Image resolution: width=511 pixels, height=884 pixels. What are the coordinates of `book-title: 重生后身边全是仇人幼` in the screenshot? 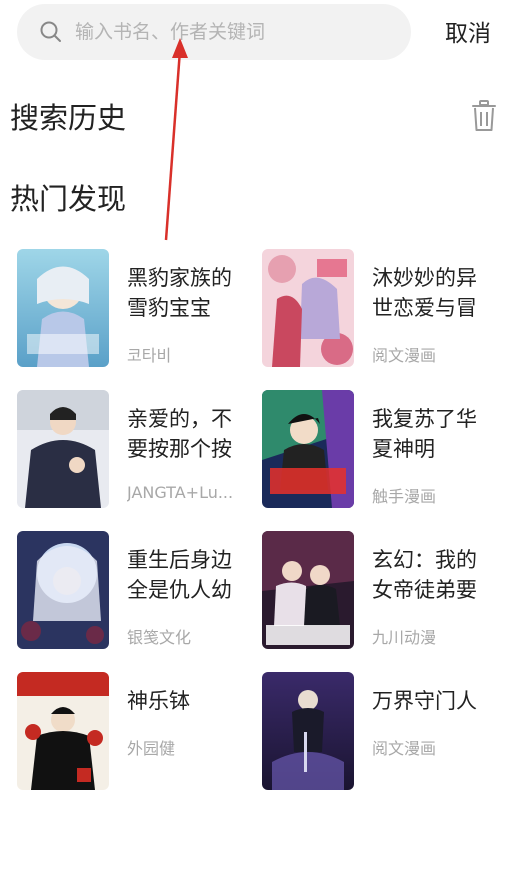 It's located at (179, 575).